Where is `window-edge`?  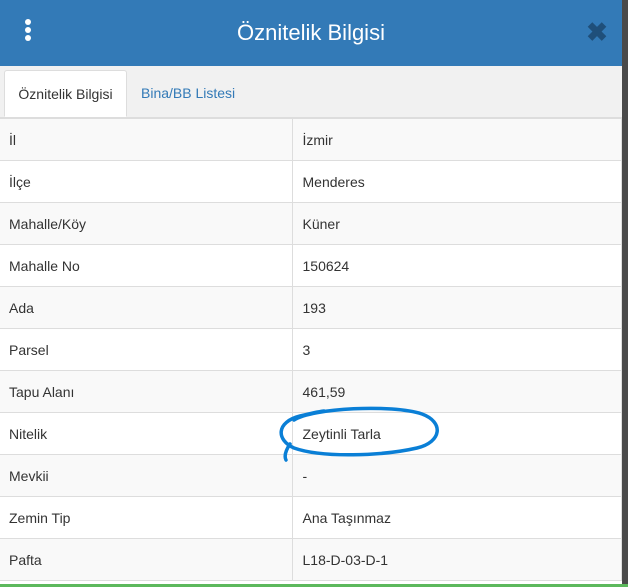
window-edge is located at coordinates (625, 293).